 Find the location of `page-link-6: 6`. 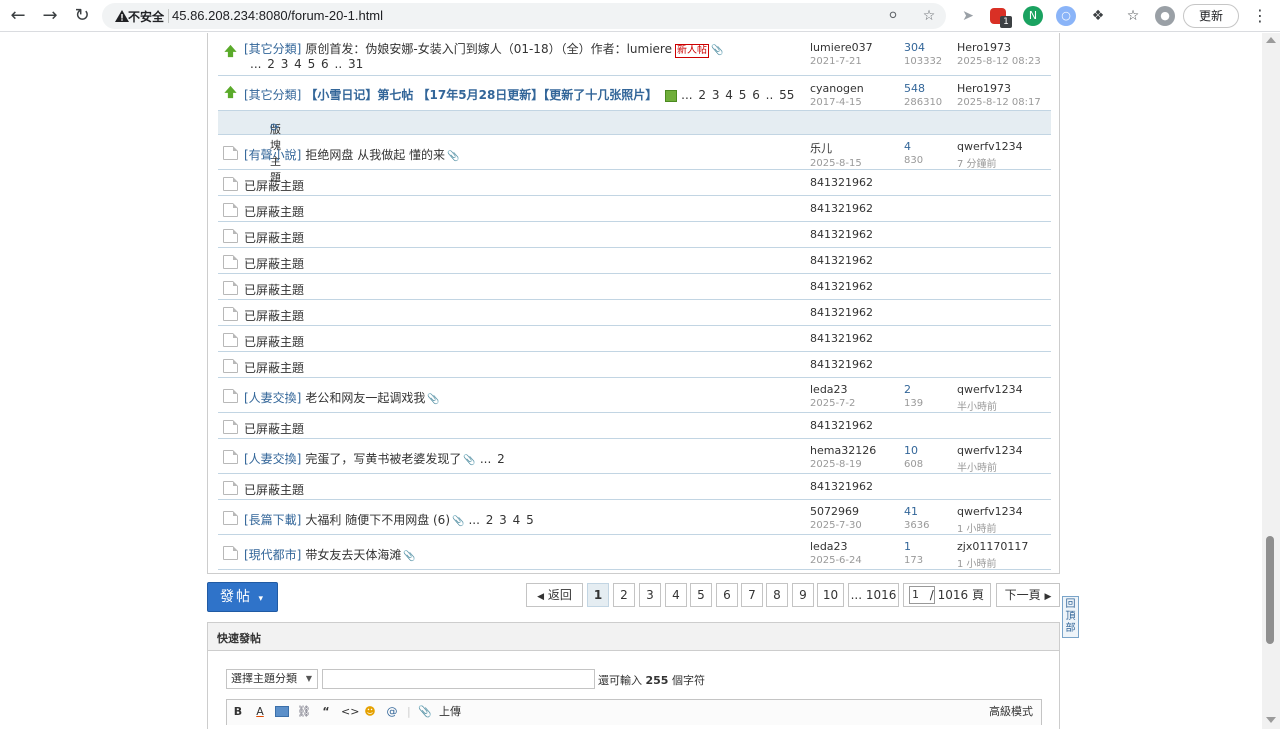

page-link-6: 6 is located at coordinates (727, 595).